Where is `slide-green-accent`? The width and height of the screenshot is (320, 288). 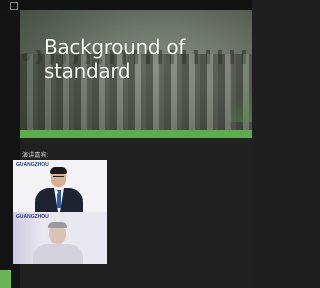 slide-green-accent is located at coordinates (241, 101).